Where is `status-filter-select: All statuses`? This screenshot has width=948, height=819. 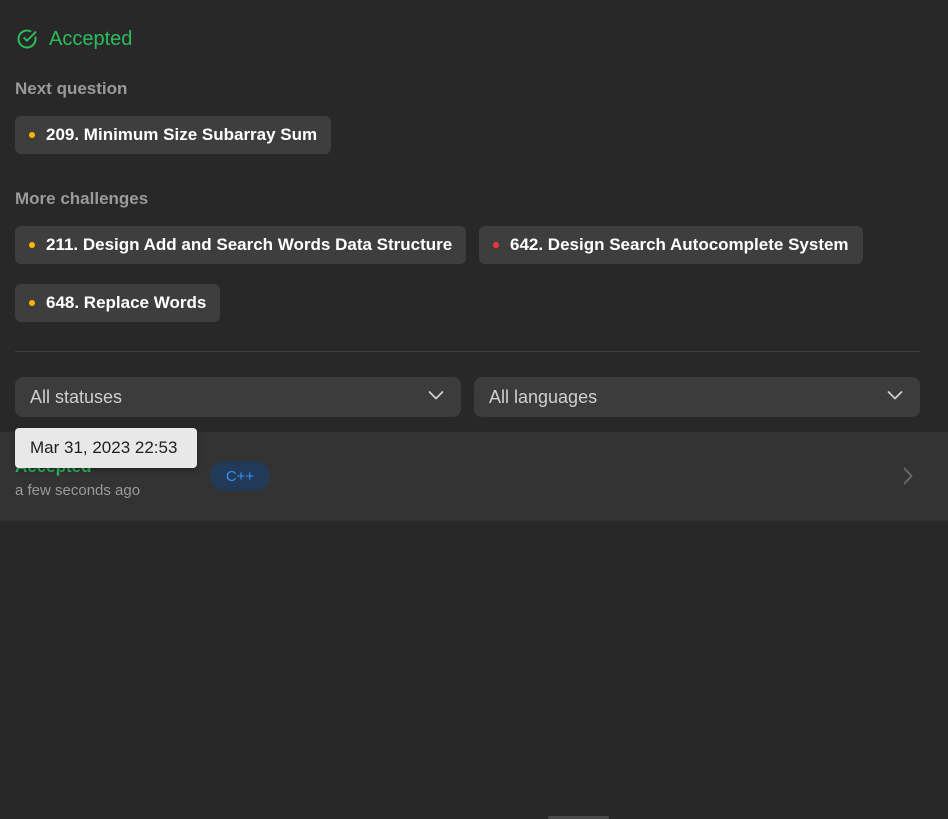 status-filter-select: All statuses is located at coordinates (238, 397).